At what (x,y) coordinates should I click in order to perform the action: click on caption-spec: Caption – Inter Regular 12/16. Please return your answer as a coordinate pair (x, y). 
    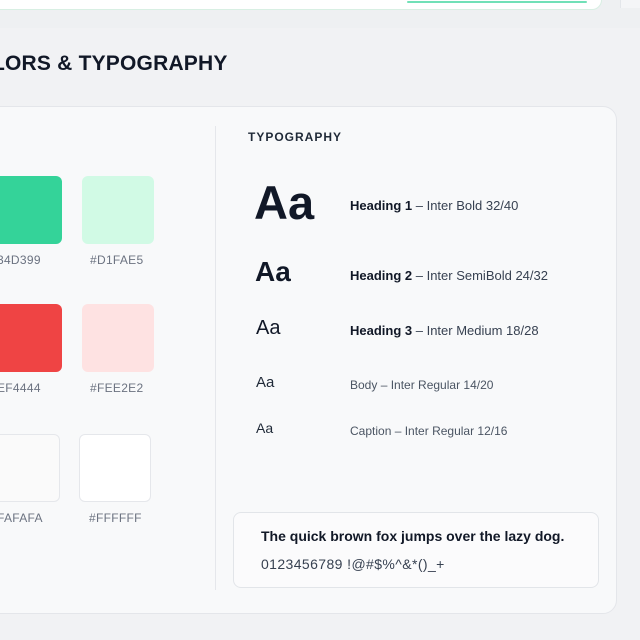
    Looking at the image, I should click on (428, 431).